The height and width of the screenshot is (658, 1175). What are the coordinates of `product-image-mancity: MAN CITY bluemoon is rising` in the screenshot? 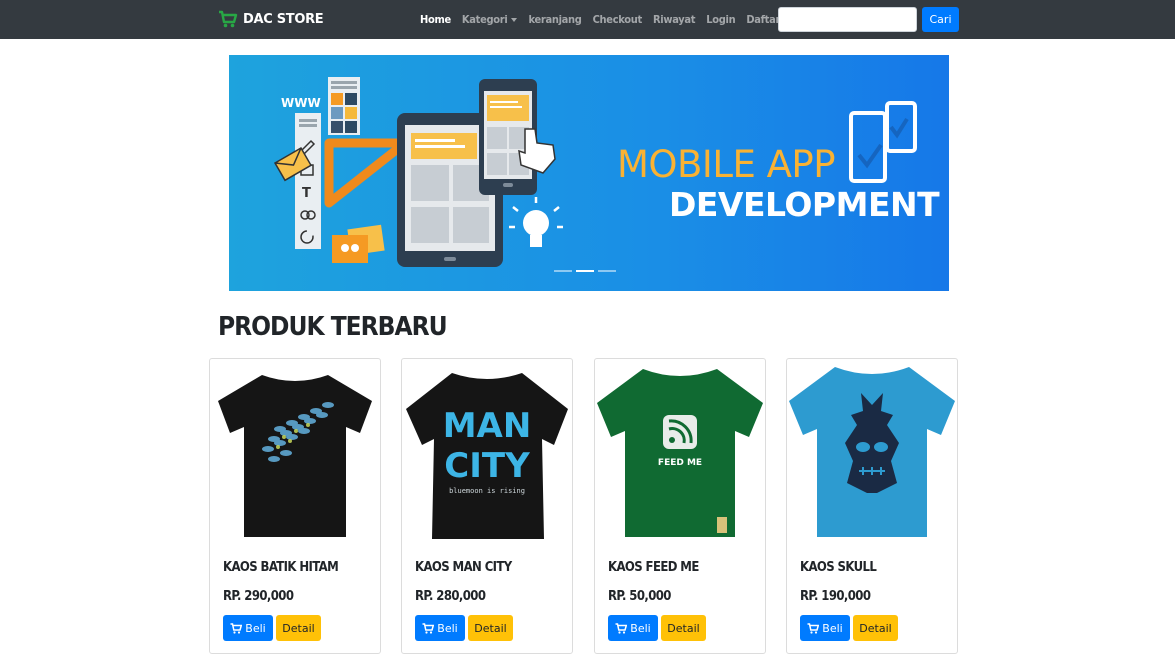 It's located at (487, 451).